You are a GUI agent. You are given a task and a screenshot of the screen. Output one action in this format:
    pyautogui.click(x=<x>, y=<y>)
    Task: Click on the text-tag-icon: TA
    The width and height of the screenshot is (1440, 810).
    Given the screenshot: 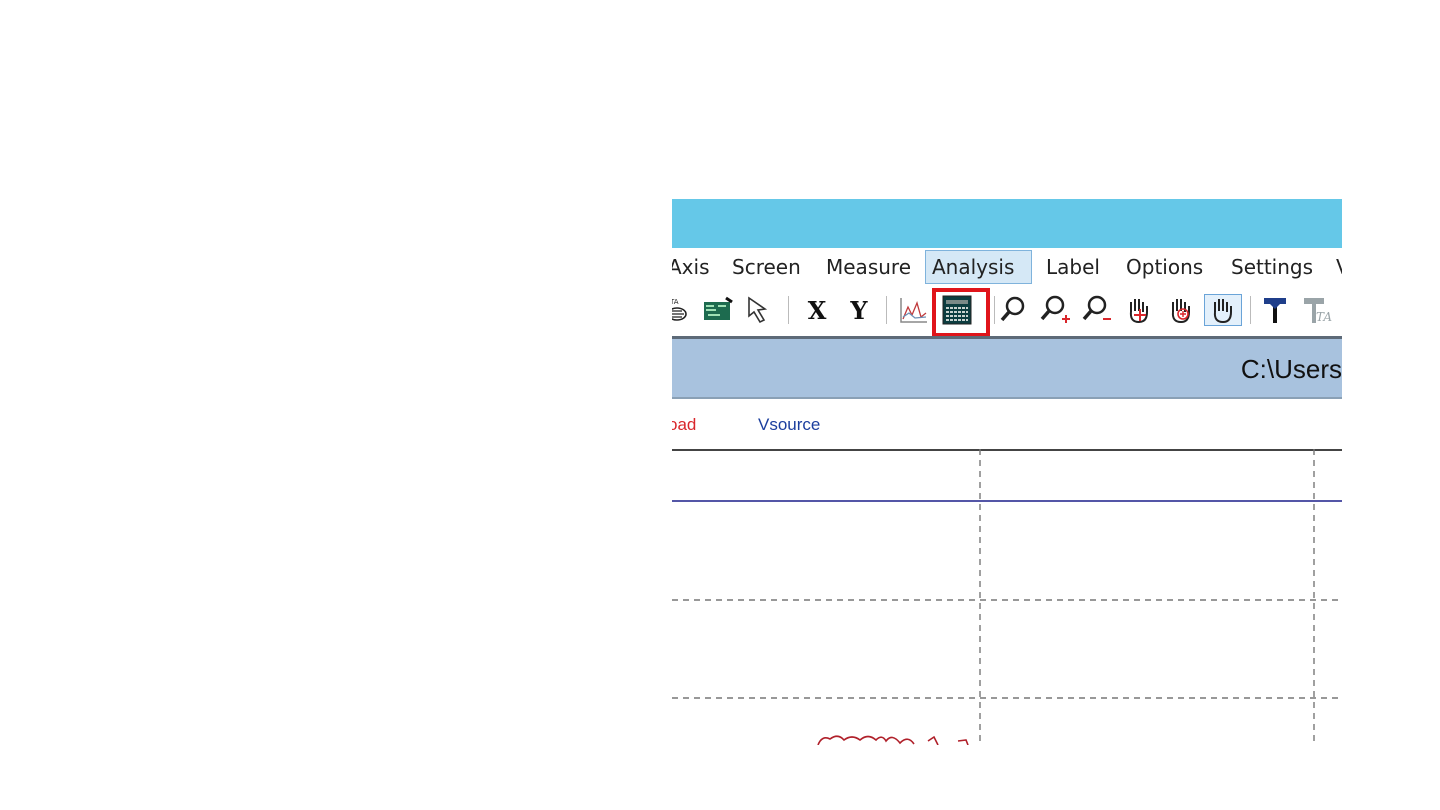 What is the action you would take?
    pyautogui.click(x=1317, y=310)
    